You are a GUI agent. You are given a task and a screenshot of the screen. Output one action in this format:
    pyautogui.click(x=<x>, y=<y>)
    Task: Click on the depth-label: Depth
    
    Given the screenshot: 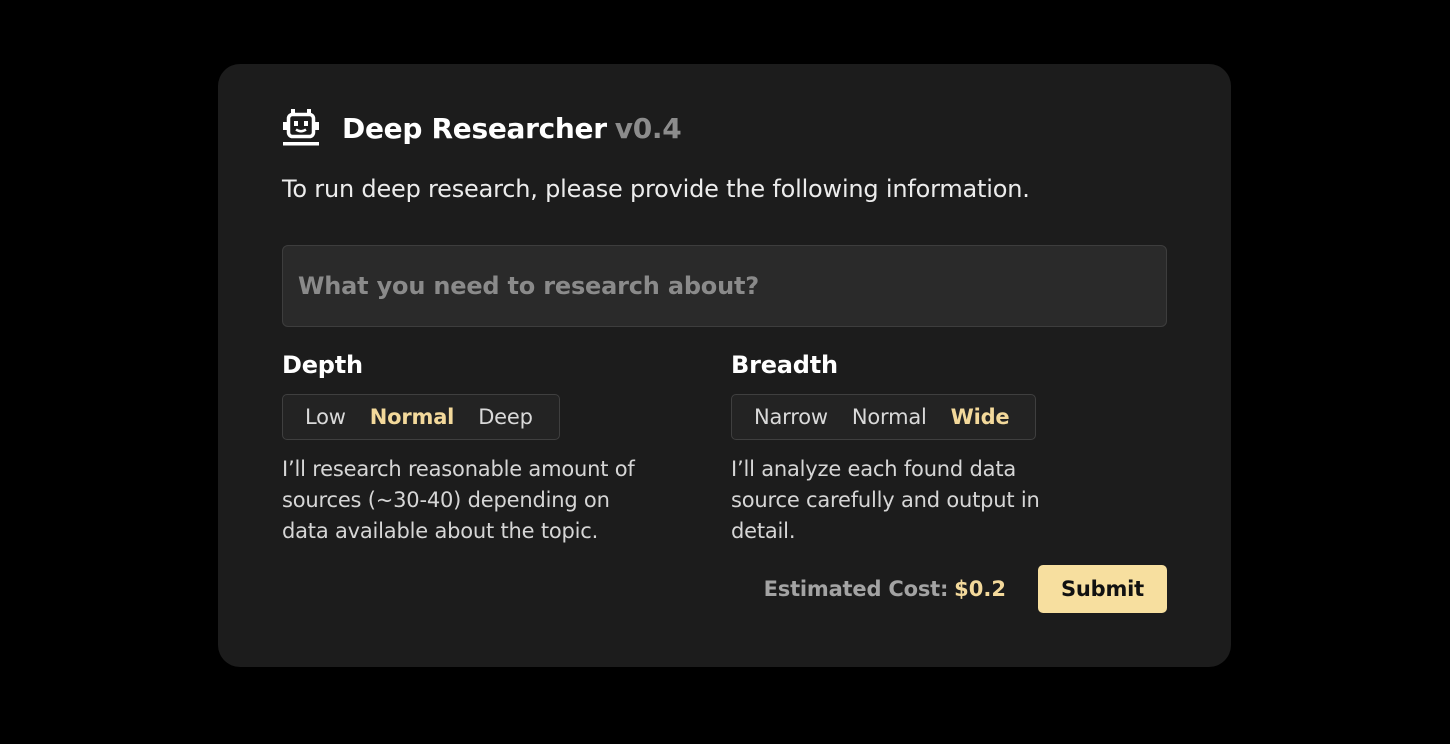 What is the action you would take?
    pyautogui.click(x=322, y=365)
    